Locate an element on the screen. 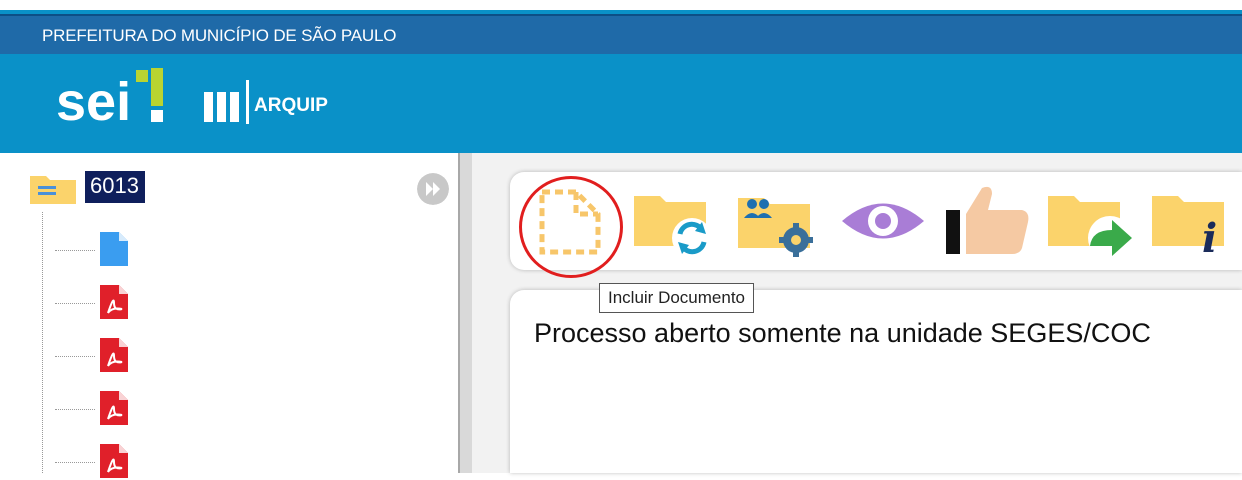  top-strip is located at coordinates (621, 5).